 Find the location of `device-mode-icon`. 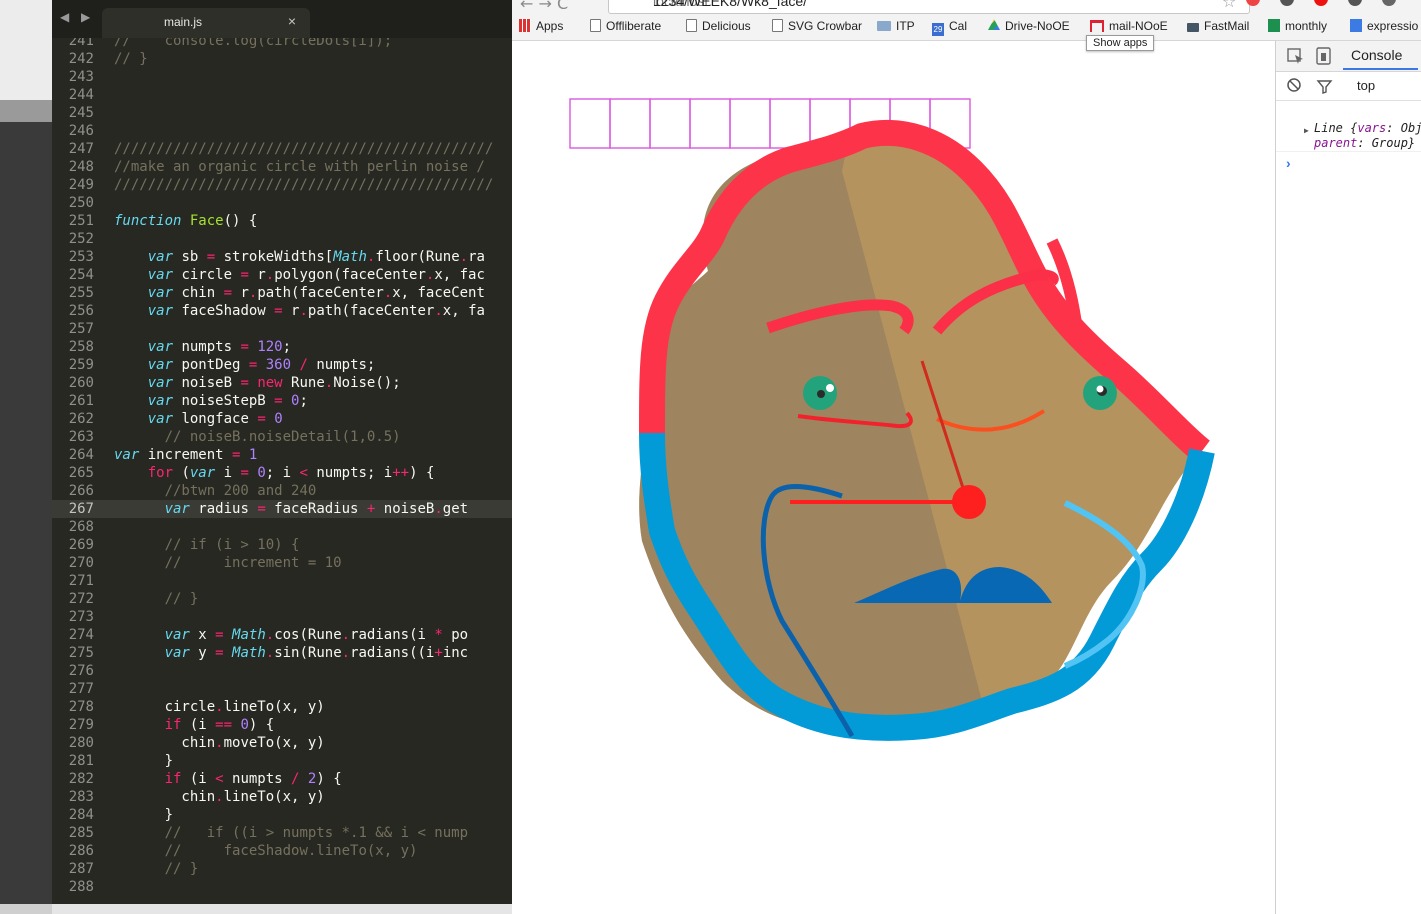

device-mode-icon is located at coordinates (1324, 56).